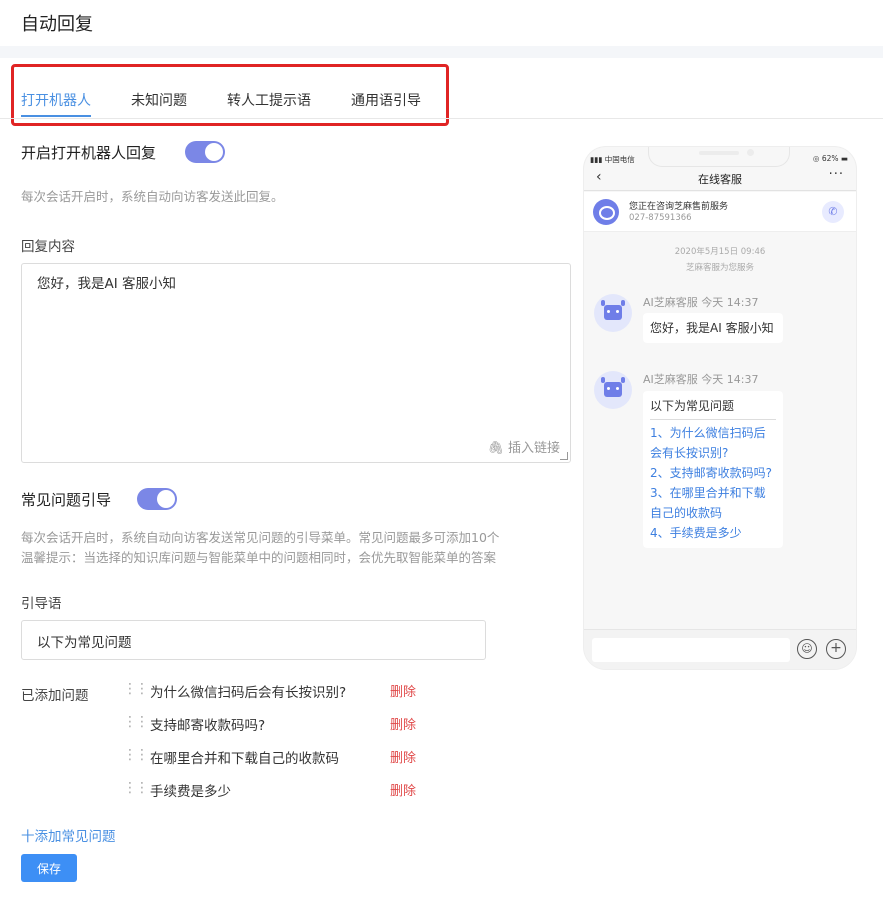 Image resolution: width=883 pixels, height=898 pixels. Describe the element at coordinates (66, 500) in the screenshot. I see `faq-guide-title: 常见问题引导` at that location.